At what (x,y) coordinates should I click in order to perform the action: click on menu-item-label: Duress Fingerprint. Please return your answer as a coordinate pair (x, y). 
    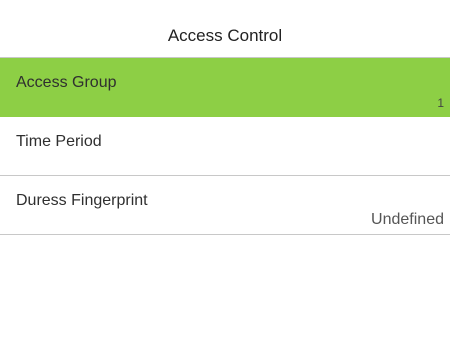
    Looking at the image, I should click on (82, 200).